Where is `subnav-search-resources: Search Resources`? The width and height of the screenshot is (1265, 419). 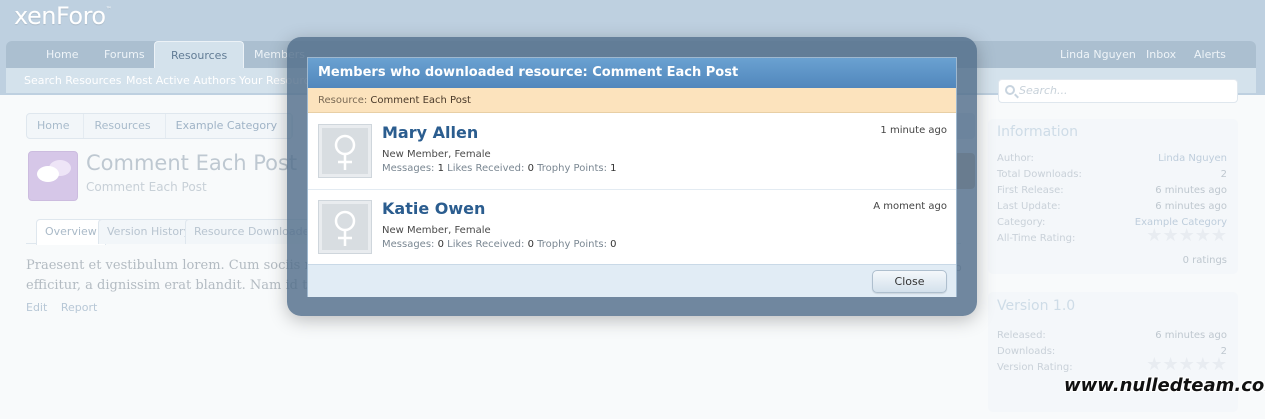
subnav-search-resources: Search Resources is located at coordinates (72, 80).